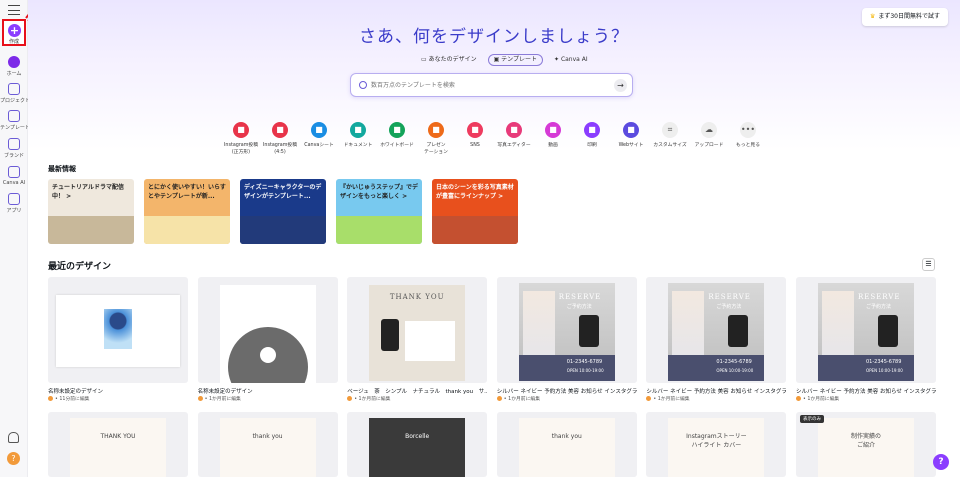  What do you see at coordinates (486, 85) in the screenshot?
I see `search-input` at bounding box center [486, 85].